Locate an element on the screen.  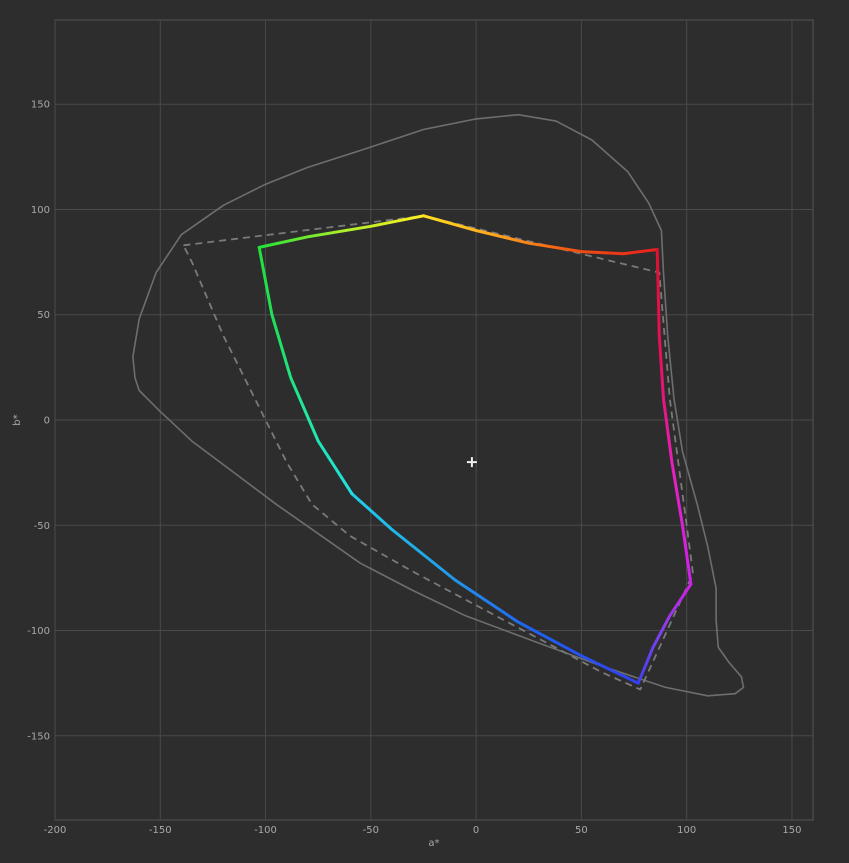
x-tick-label: 150 is located at coordinates (791, 830).